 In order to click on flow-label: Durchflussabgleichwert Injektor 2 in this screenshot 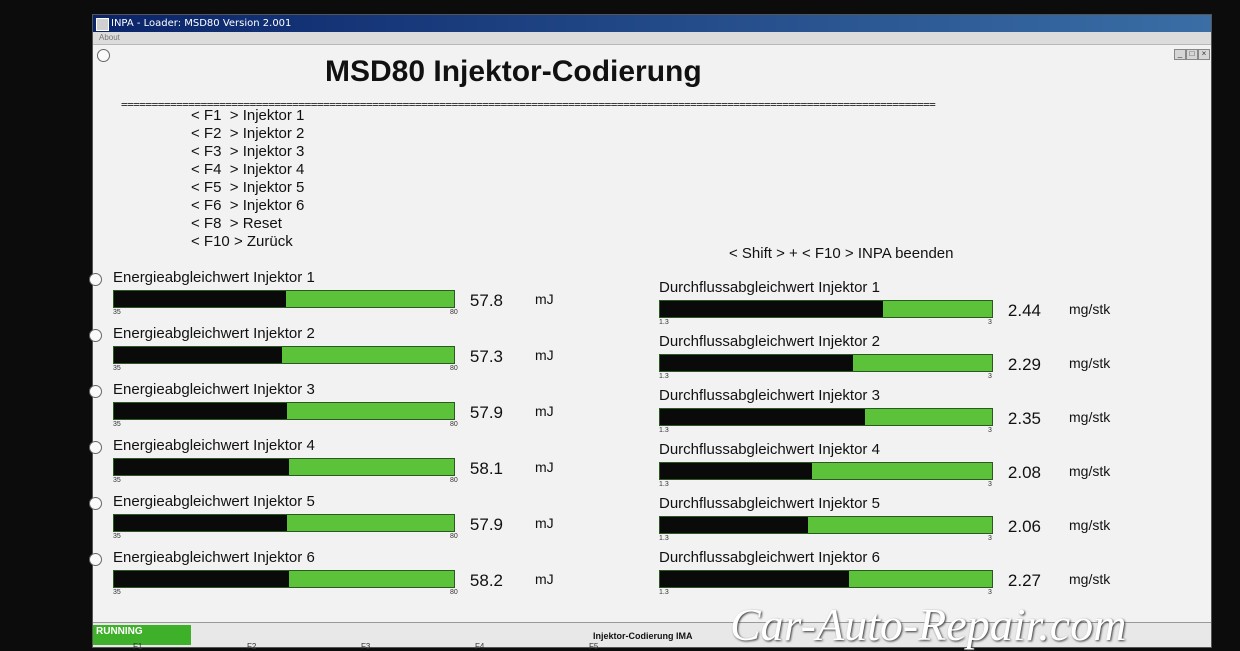, I will do `click(769, 341)`.